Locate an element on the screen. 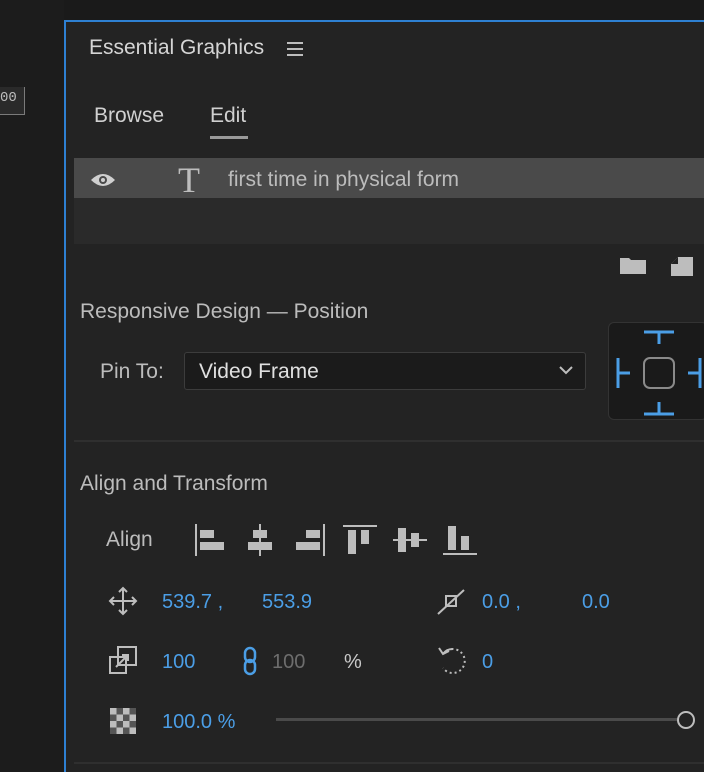 The width and height of the screenshot is (704, 772). anchor-point-icon is located at coordinates (451, 602).